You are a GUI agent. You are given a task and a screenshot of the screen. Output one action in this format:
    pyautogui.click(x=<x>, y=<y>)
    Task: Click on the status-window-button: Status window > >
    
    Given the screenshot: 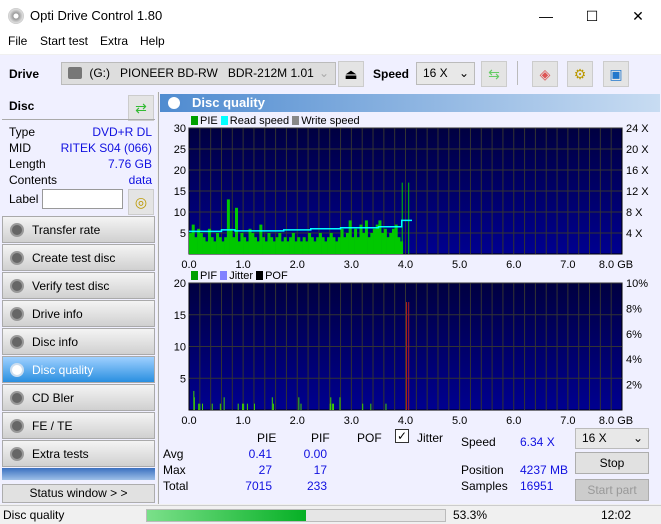 What is the action you would take?
    pyautogui.click(x=78, y=493)
    